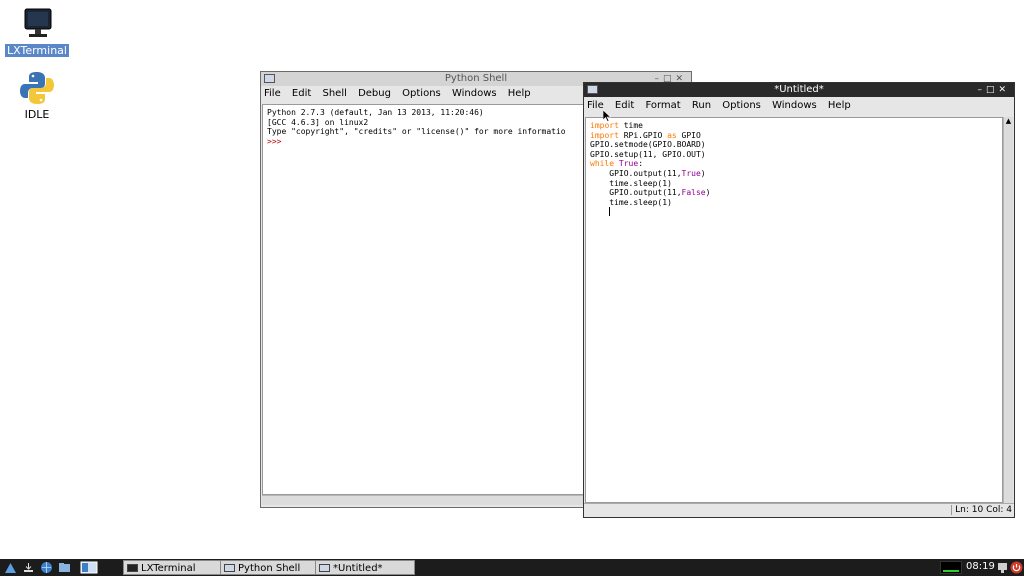 The width and height of the screenshot is (1024, 576). I want to click on power-icon, so click(1016, 567).